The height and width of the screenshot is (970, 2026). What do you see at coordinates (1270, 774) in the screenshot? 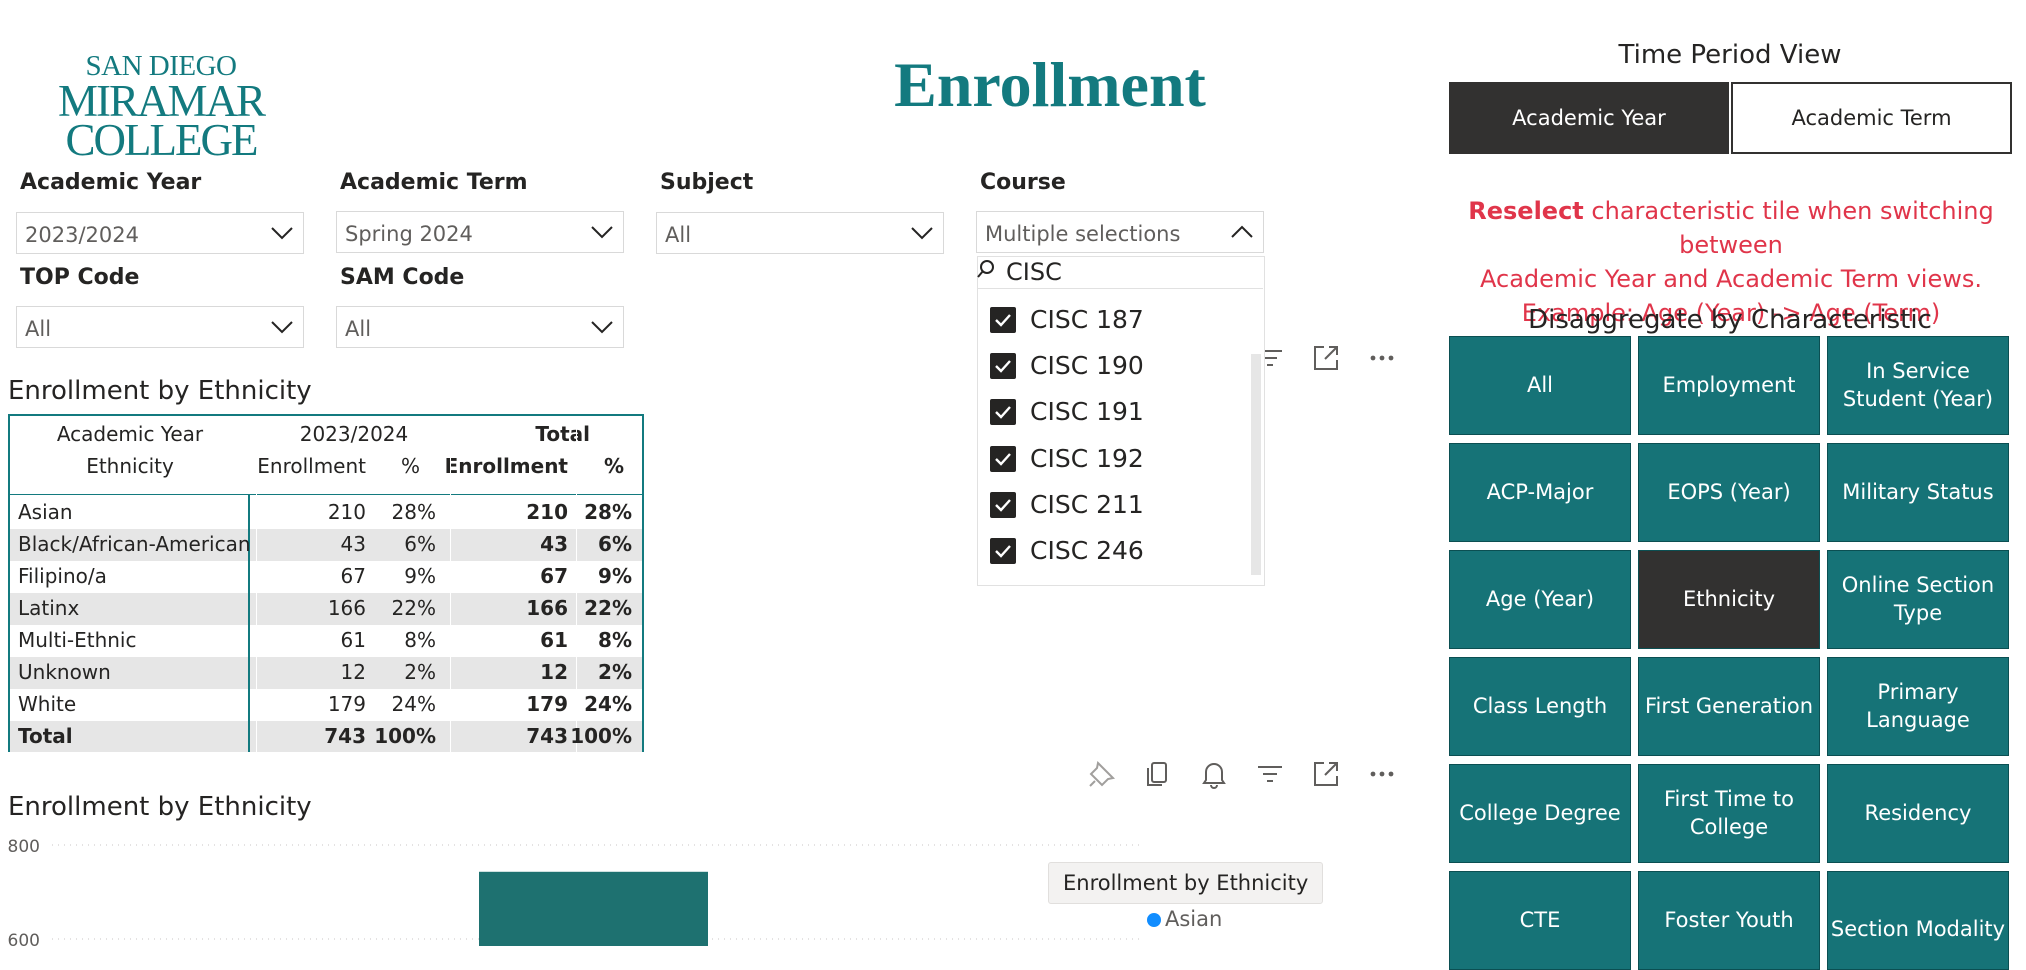
I see `filter-icon` at bounding box center [1270, 774].